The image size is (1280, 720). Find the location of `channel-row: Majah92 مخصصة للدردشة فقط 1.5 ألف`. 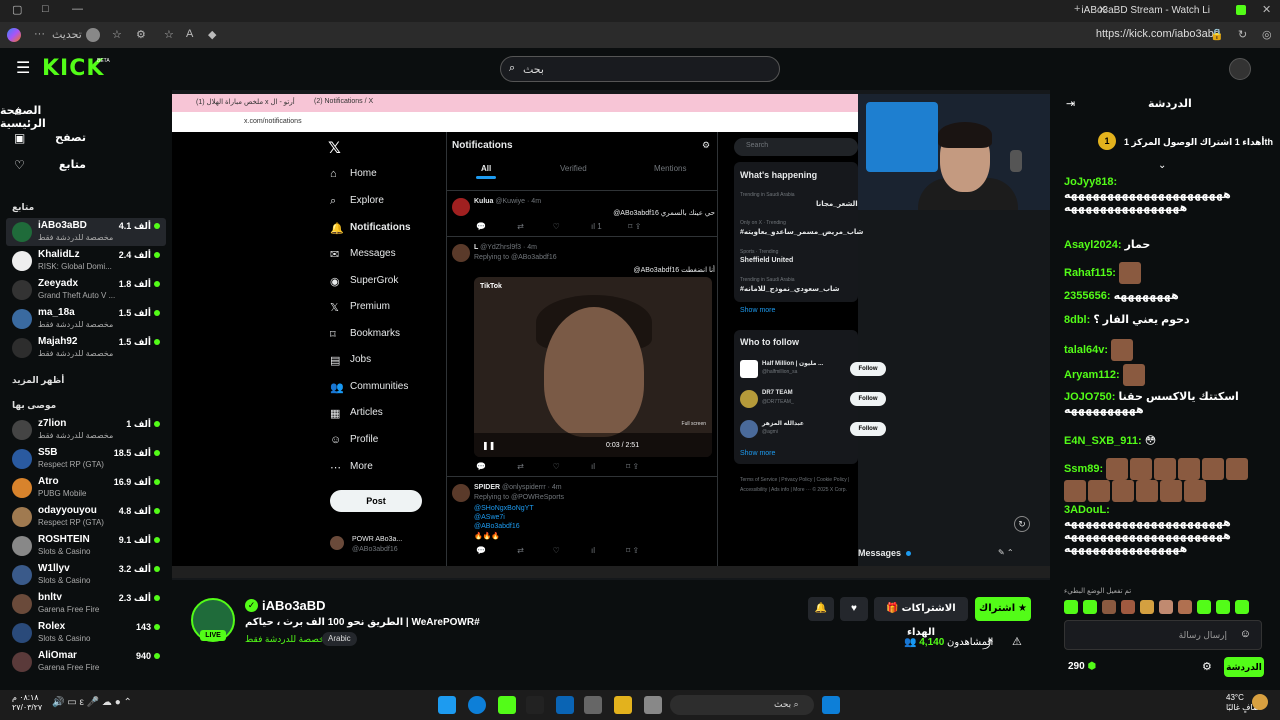

channel-row: Majah92 مخصصة للدردشة فقط 1.5 ألف is located at coordinates (86, 348).